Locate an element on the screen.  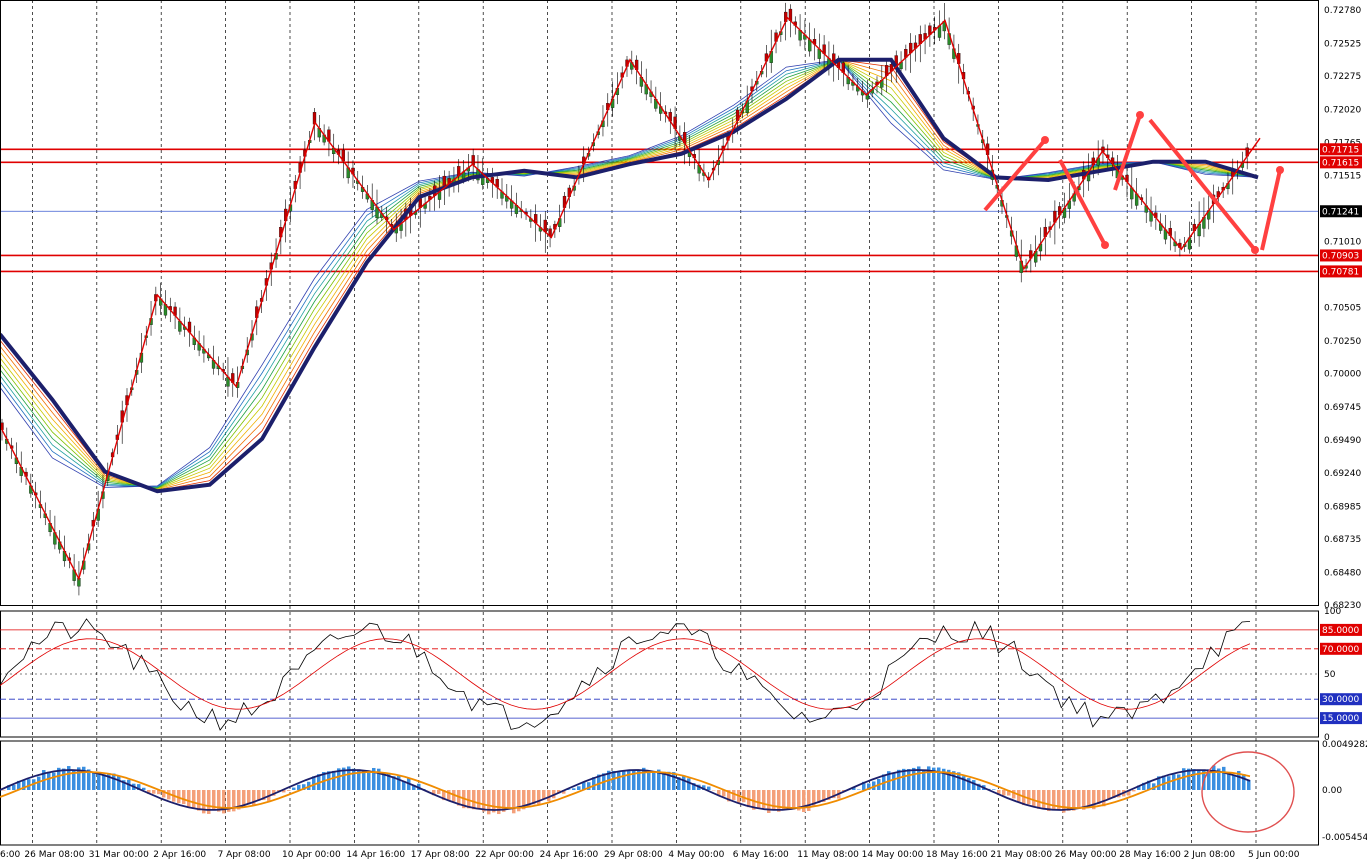
price-tick-label: 0.70250 is located at coordinates (1342, 342).